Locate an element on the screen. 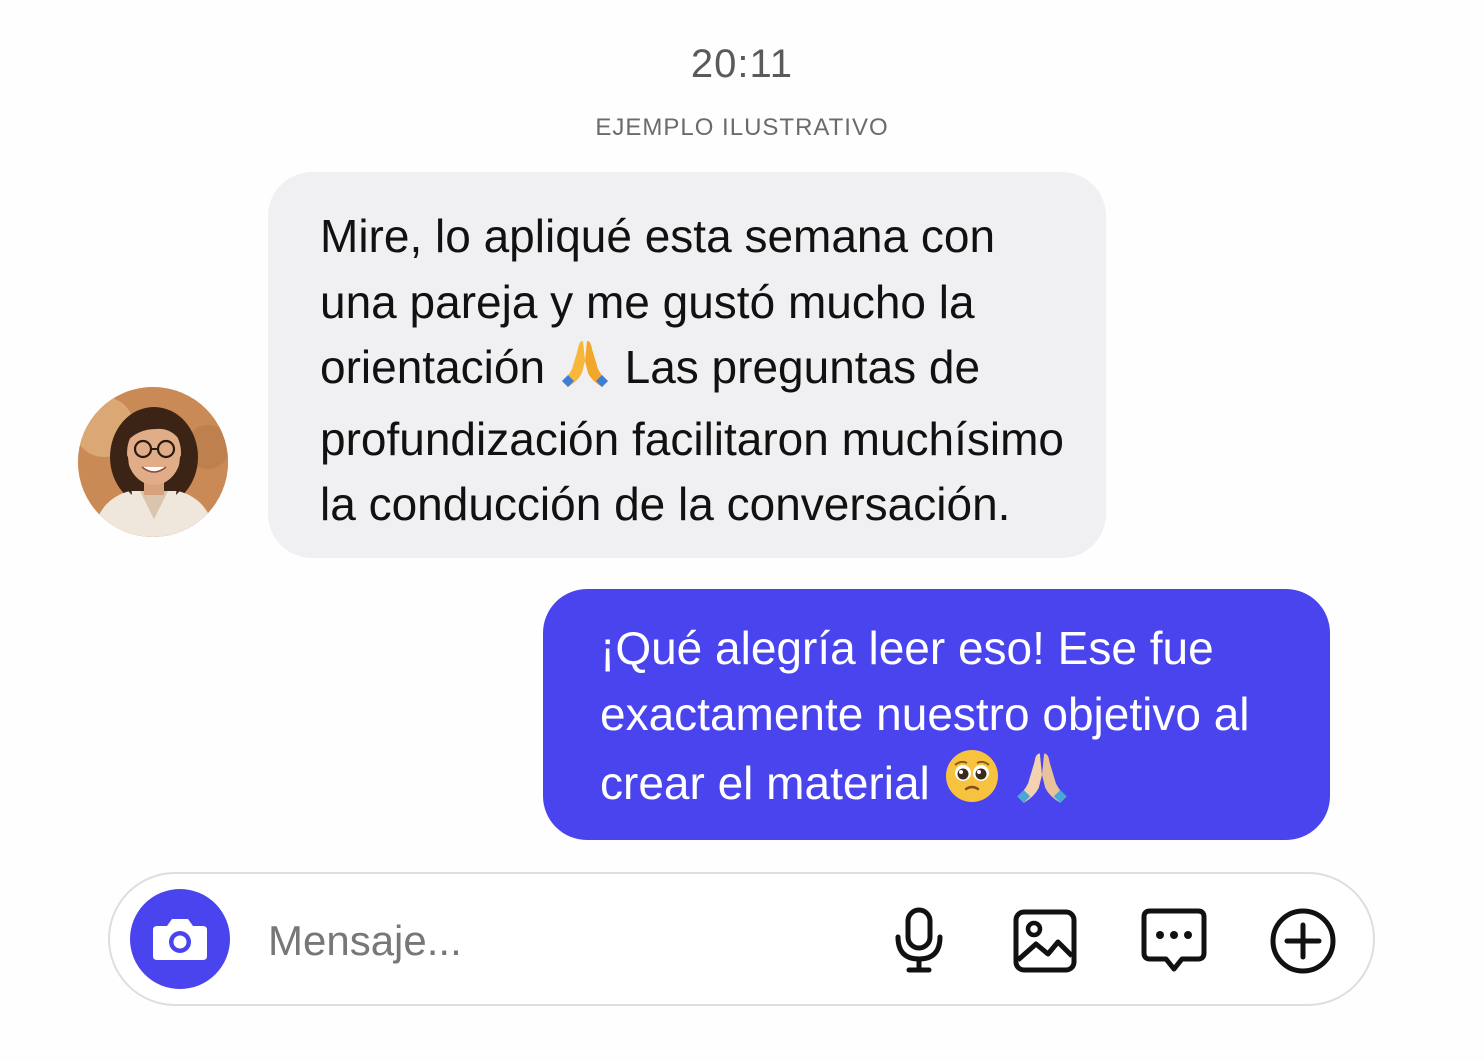 The image size is (1484, 1060). microphone-icon is located at coordinates (919, 940).